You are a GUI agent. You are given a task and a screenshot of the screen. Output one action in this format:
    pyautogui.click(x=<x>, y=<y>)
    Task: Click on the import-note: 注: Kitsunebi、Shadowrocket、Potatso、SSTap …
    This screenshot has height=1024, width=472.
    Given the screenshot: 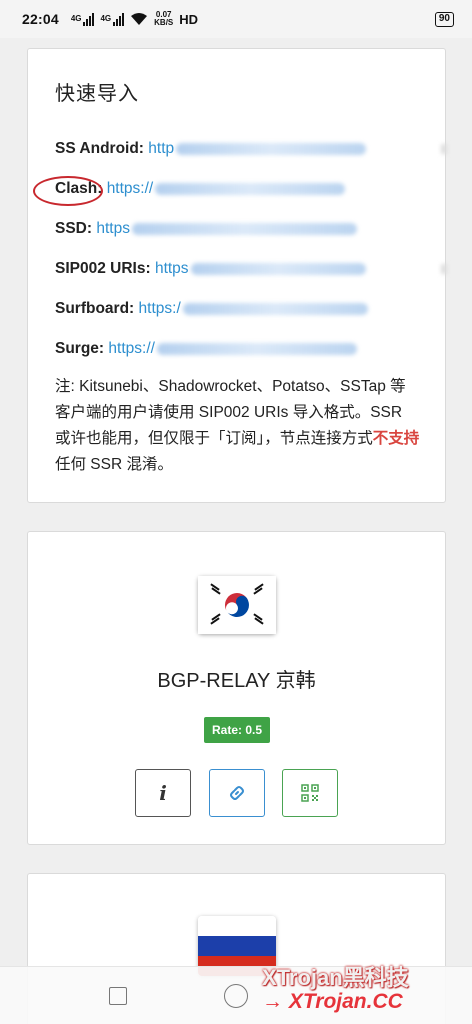 What is the action you would take?
    pyautogui.click(x=250, y=426)
    